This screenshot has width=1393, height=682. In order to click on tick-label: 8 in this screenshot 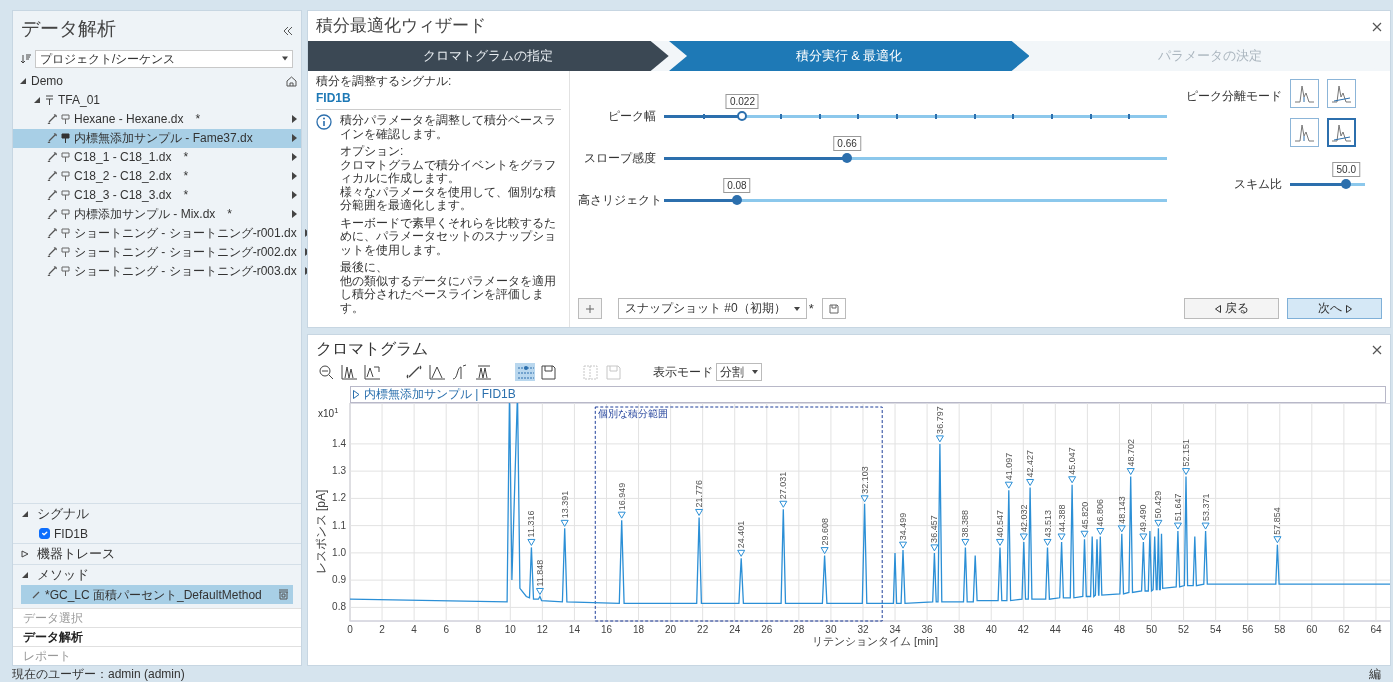, I will do `click(478, 629)`.